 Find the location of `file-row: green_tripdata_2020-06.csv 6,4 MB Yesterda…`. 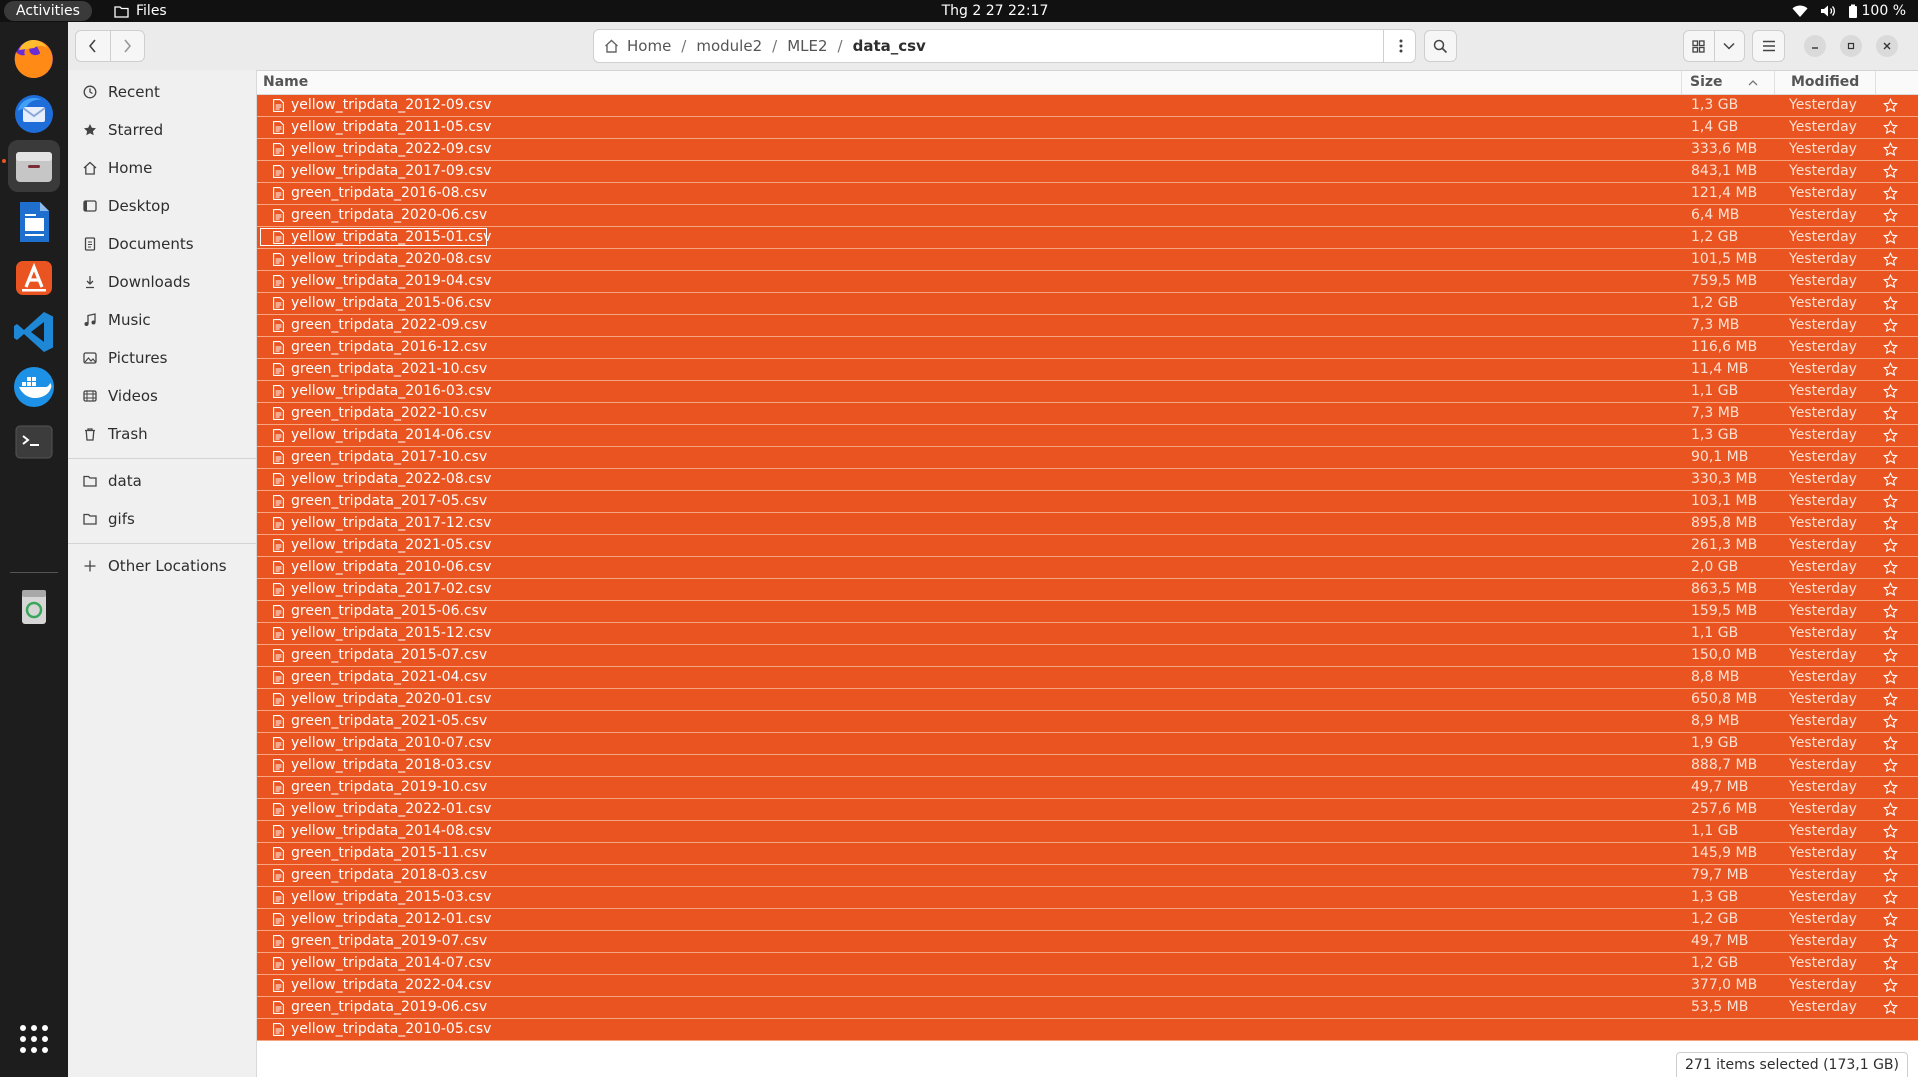

file-row: green_tripdata_2020-06.csv 6,4 MB Yesterda… is located at coordinates (1087, 216).